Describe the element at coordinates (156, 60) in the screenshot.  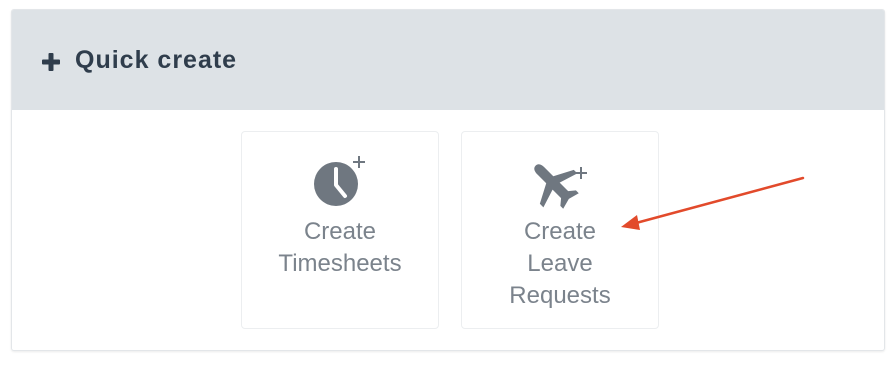
I see `quick-create-title: Quick create` at that location.